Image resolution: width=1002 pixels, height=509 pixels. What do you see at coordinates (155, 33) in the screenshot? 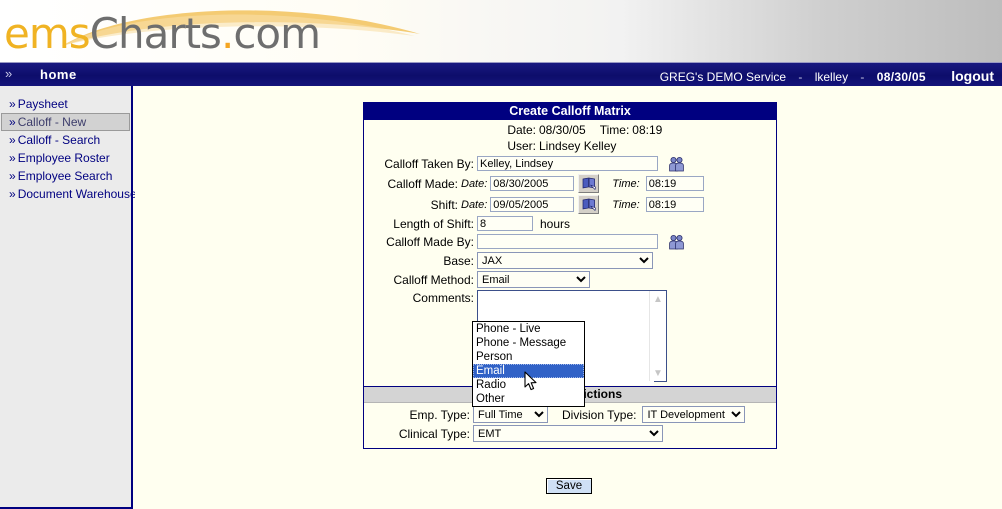
I see `logo-charts-text: Charts` at bounding box center [155, 33].